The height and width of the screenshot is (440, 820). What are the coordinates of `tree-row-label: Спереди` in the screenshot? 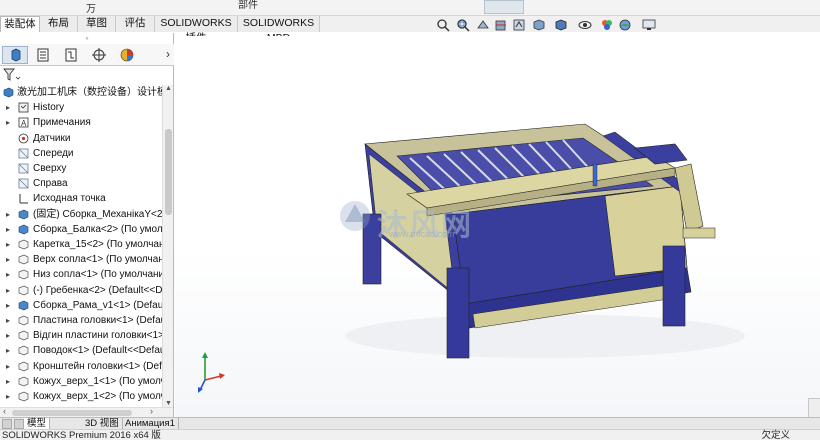 It's located at (53, 153).